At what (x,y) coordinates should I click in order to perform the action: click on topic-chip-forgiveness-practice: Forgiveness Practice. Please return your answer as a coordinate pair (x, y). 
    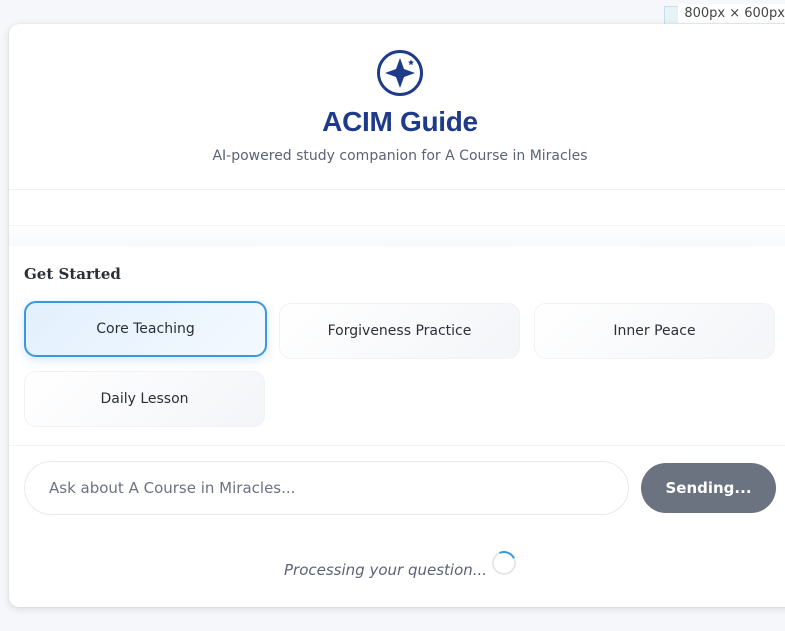
    Looking at the image, I should click on (399, 331).